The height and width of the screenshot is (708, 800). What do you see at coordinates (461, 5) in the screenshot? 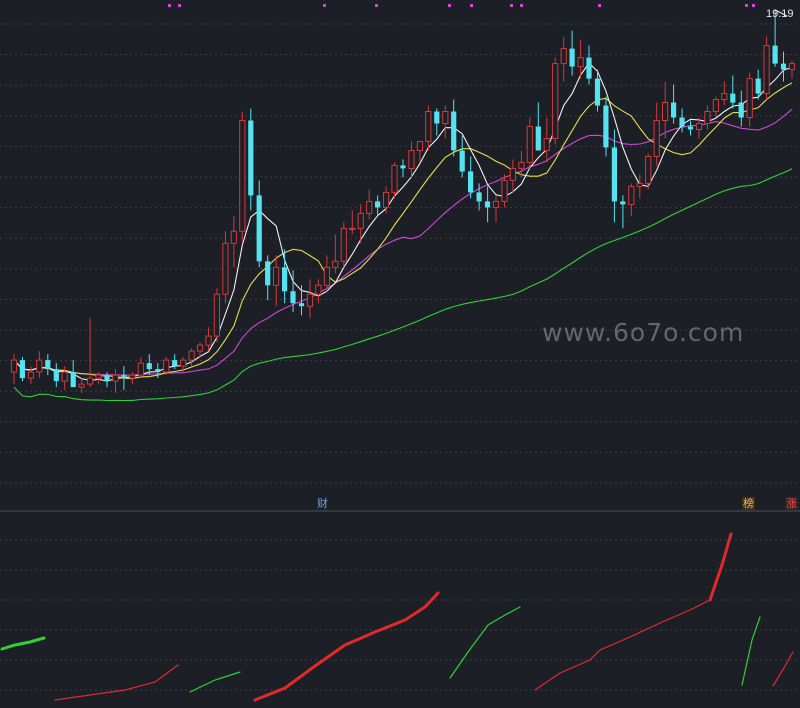
I see `top-marker-dots` at bounding box center [461, 5].